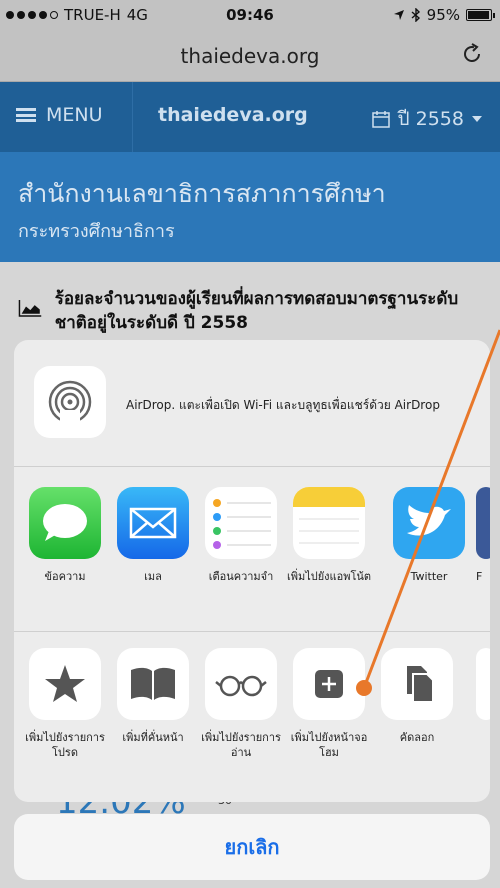  I want to click on action-label: เพิ่มไปยังรายการโปรด, so click(65, 745).